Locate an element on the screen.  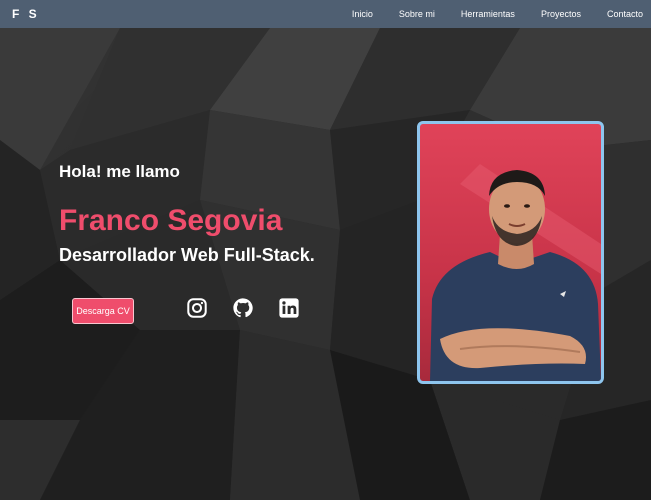
nav-link-herramientas: Herramientas is located at coordinates (488, 14).